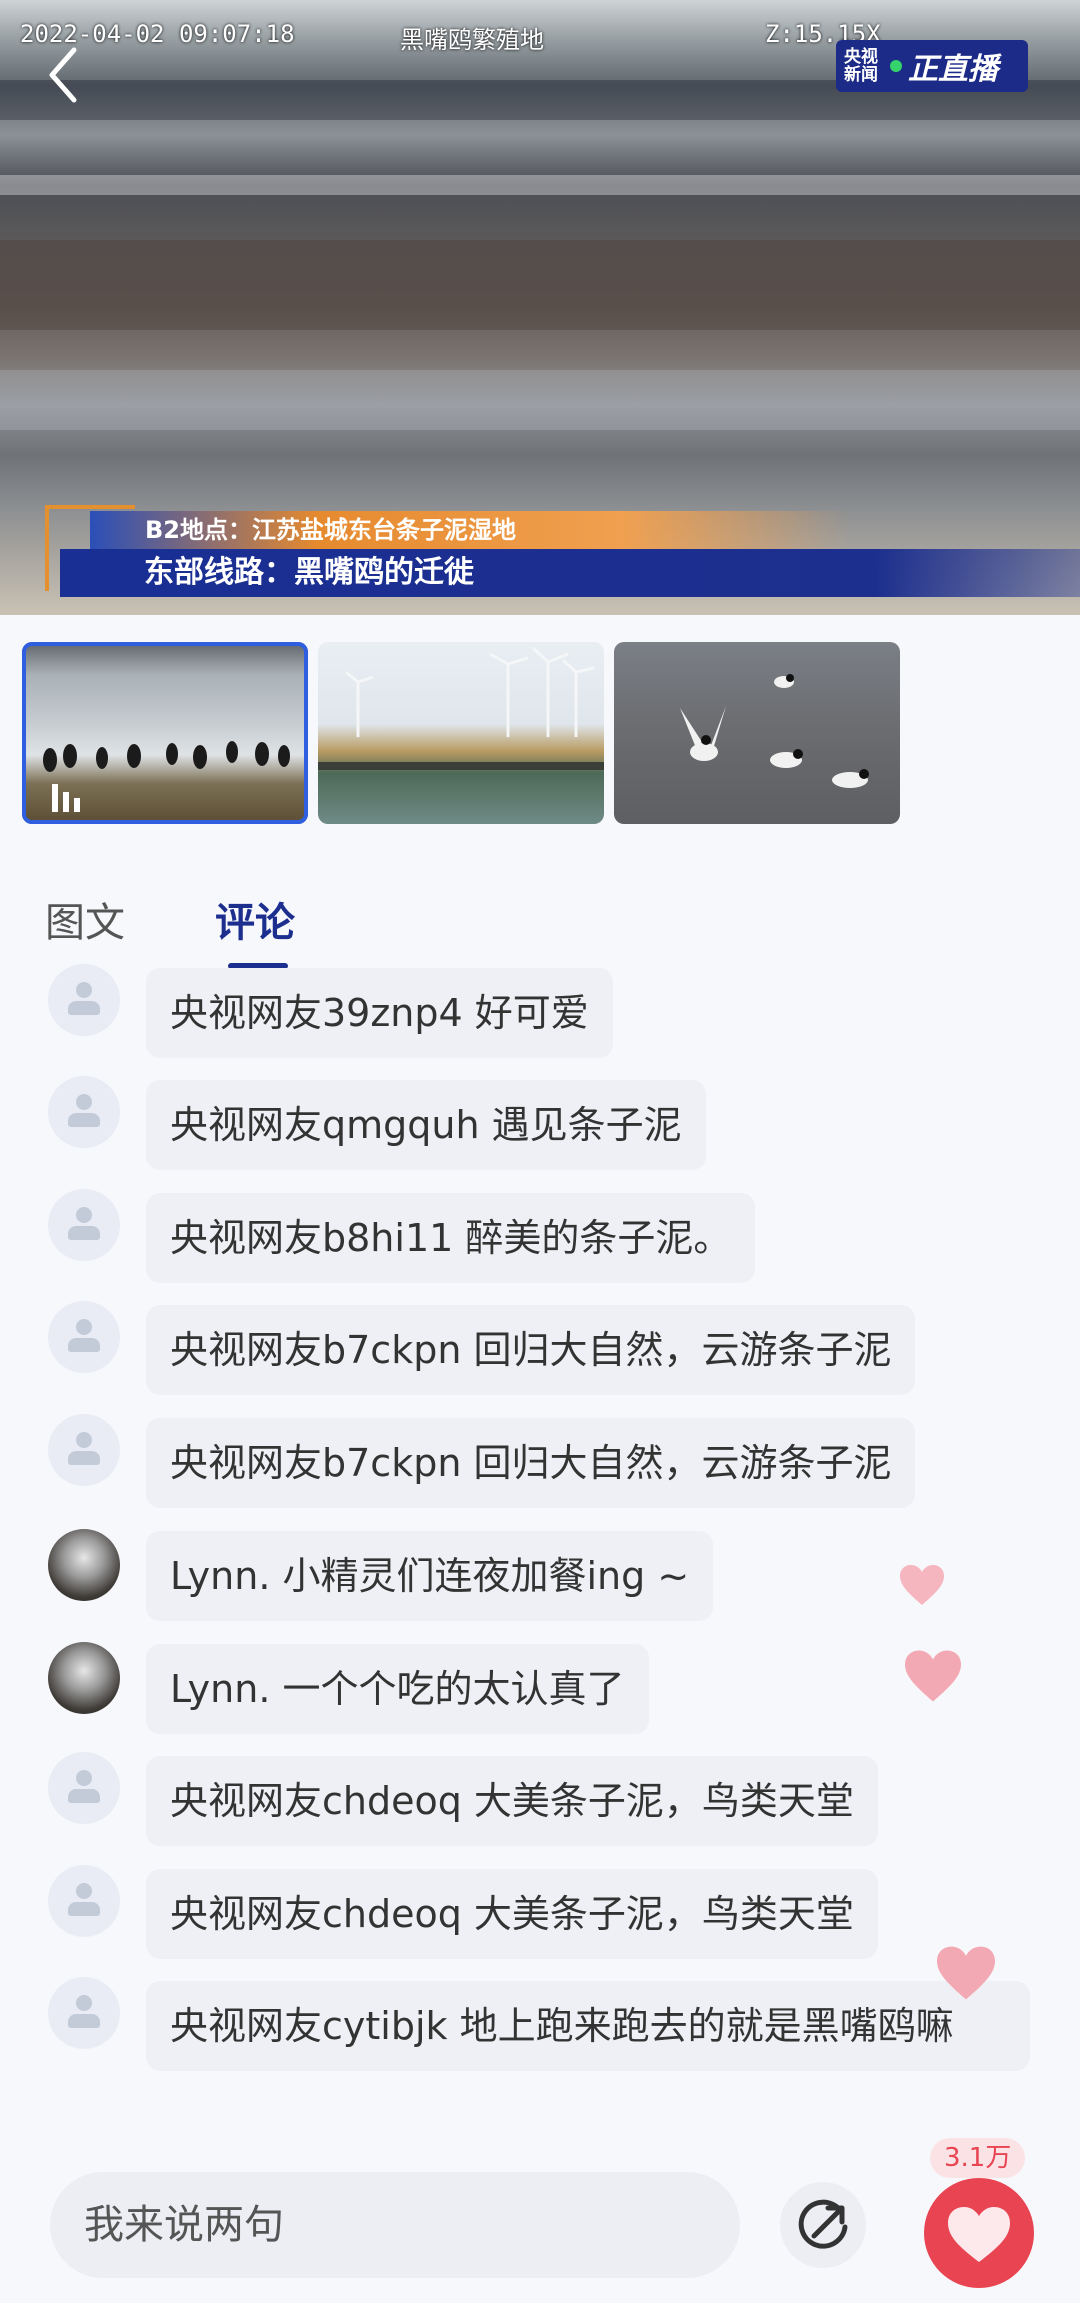  What do you see at coordinates (255, 919) in the screenshot?
I see `tab-comments: 评论` at bounding box center [255, 919].